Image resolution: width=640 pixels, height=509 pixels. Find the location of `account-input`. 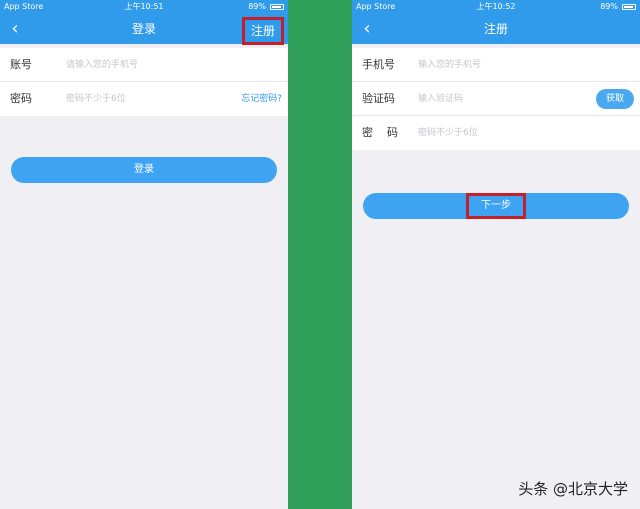

account-input is located at coordinates (141, 65).